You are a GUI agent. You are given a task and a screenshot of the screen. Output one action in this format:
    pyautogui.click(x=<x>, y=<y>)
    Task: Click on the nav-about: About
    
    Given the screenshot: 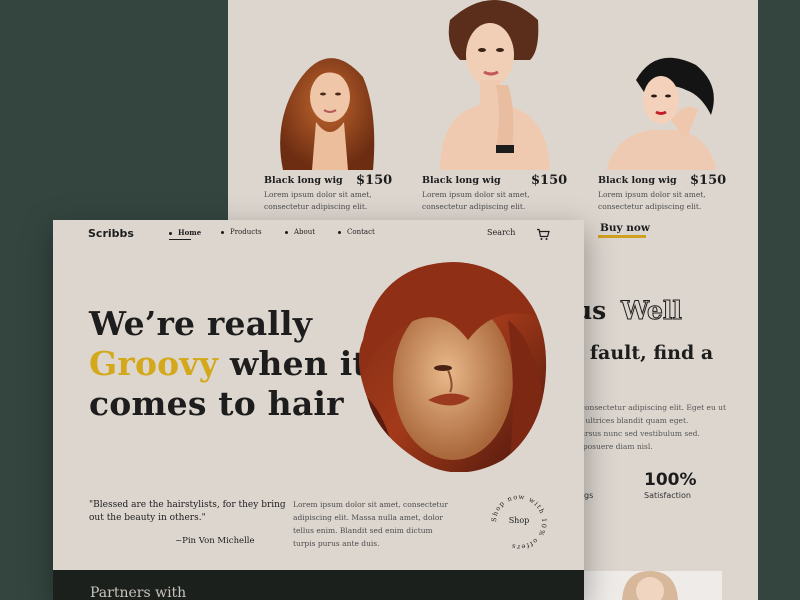 What is the action you would take?
    pyautogui.click(x=300, y=232)
    